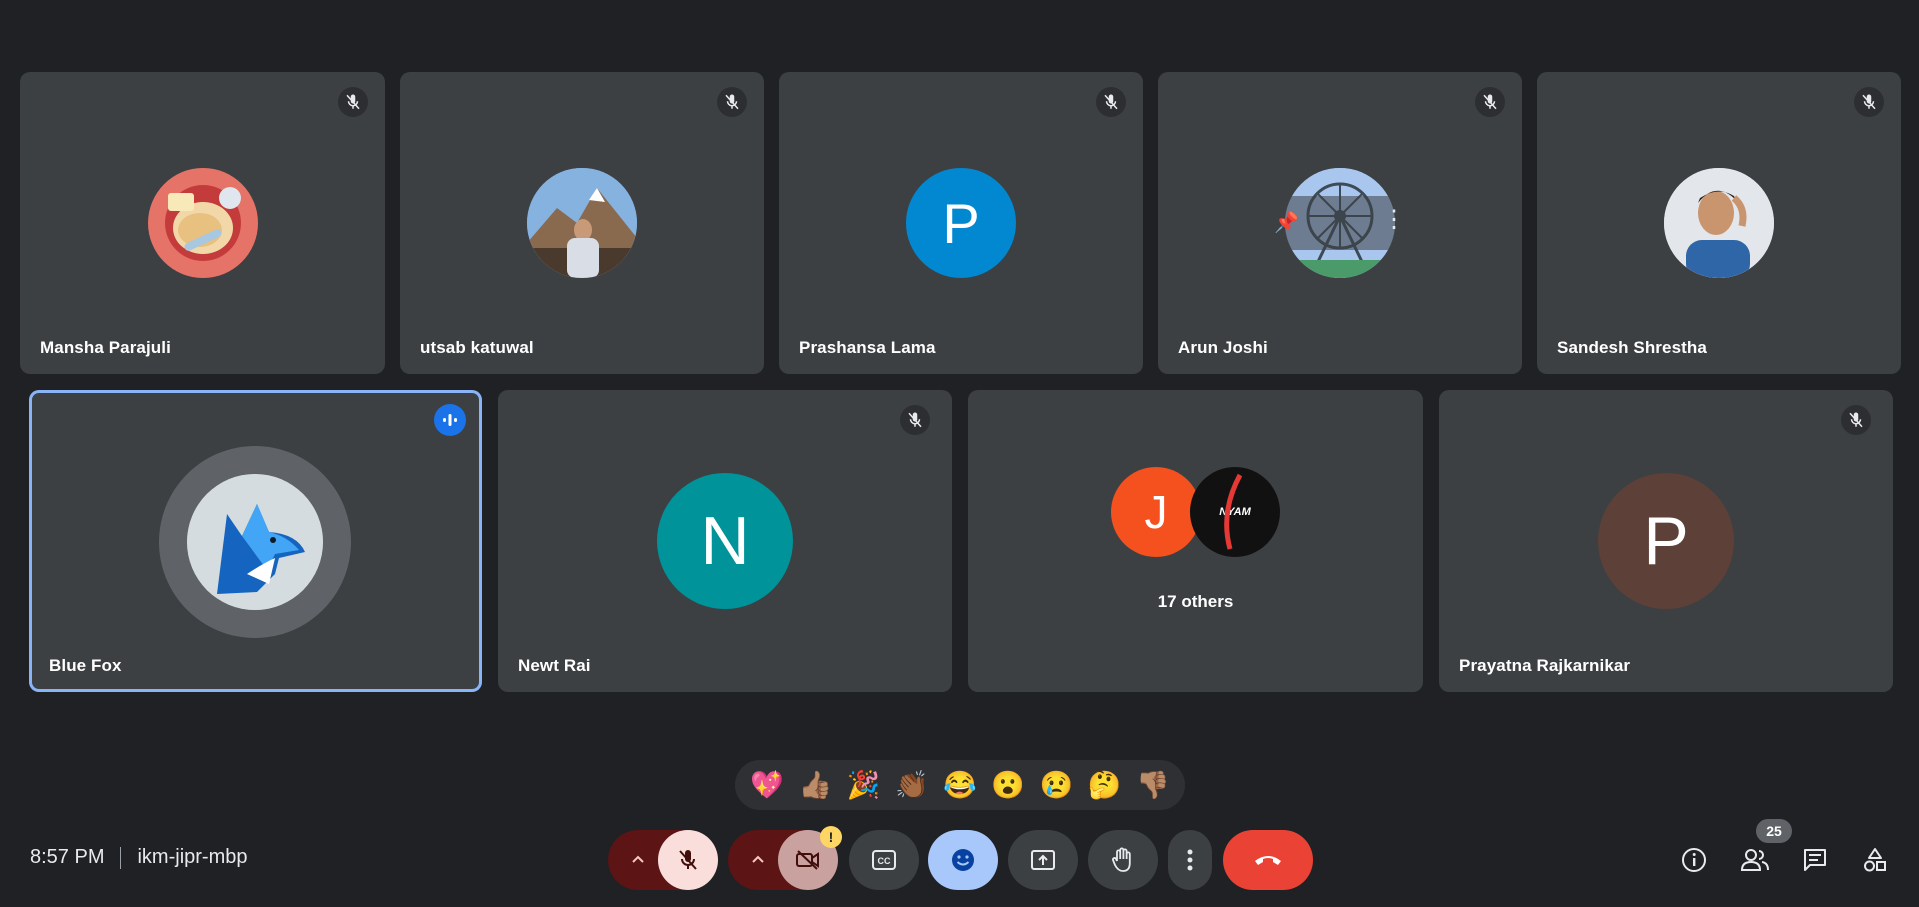  I want to click on participant-tile-prashansa: P Prashansa Lama, so click(961, 223).